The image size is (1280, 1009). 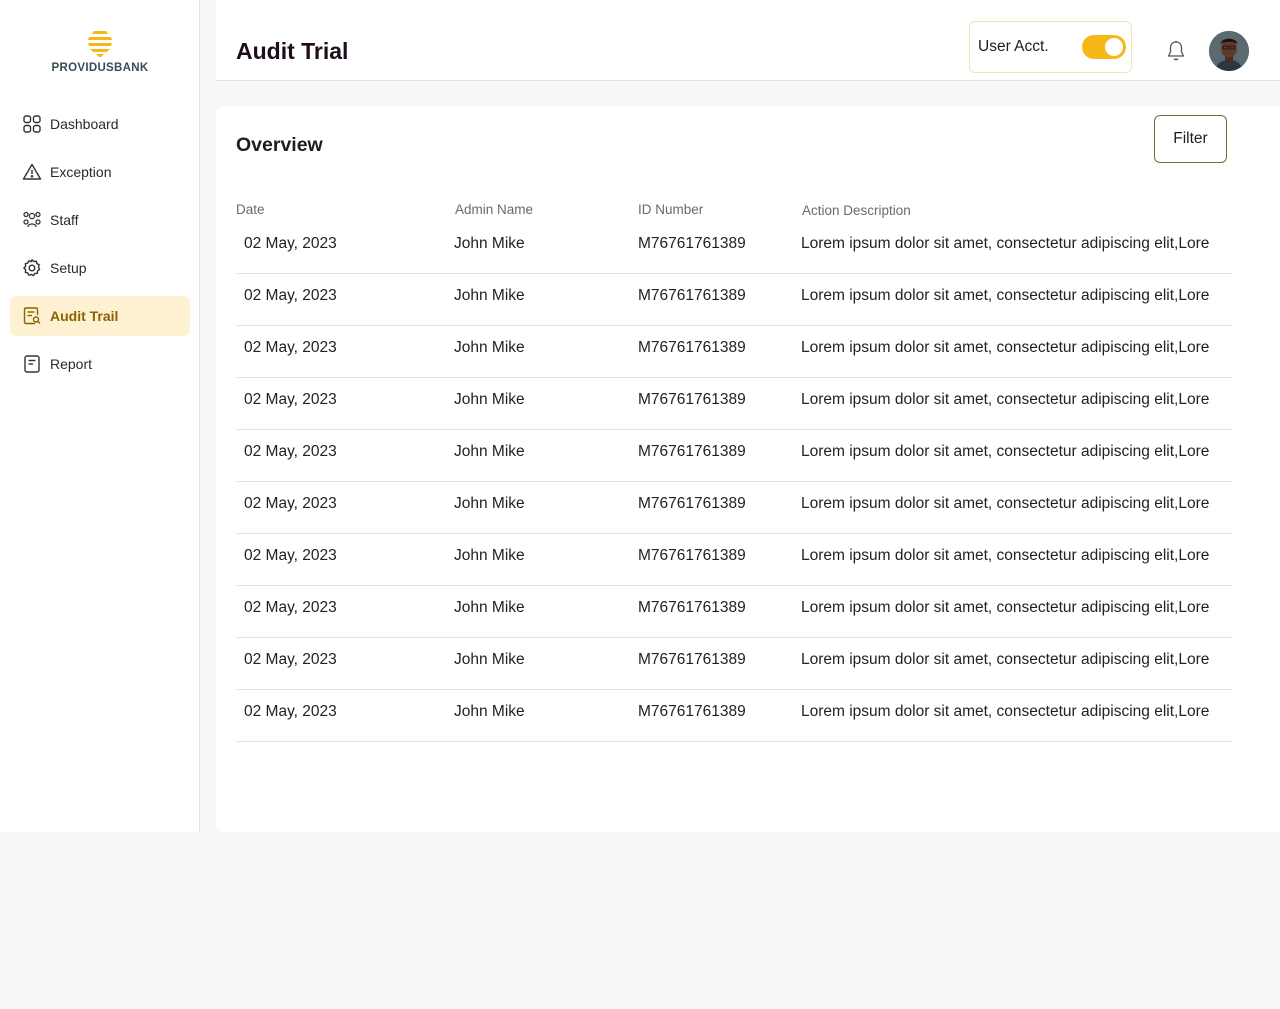 I want to click on sidebar-item-label: Report, so click(x=71, y=364).